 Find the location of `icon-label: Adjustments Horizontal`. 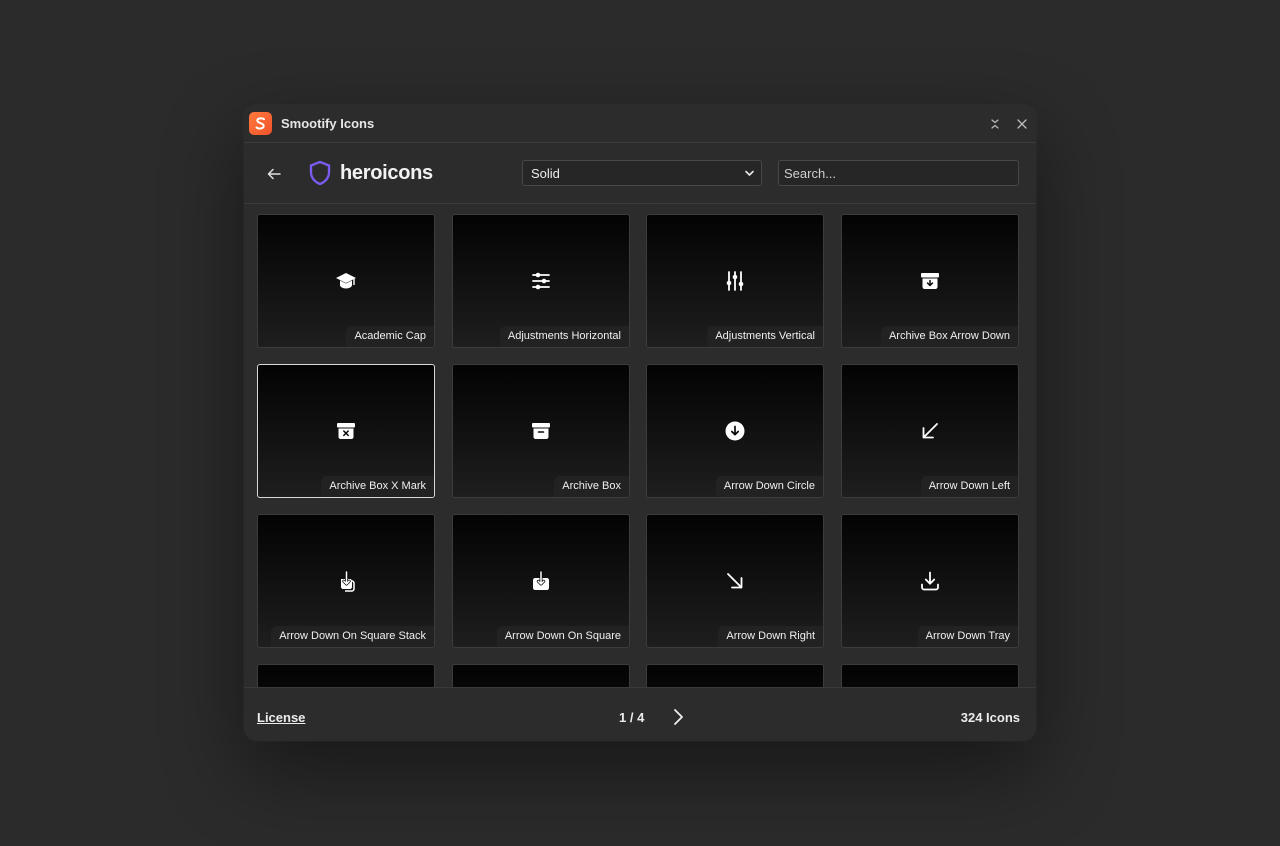

icon-label: Adjustments Horizontal is located at coordinates (564, 336).